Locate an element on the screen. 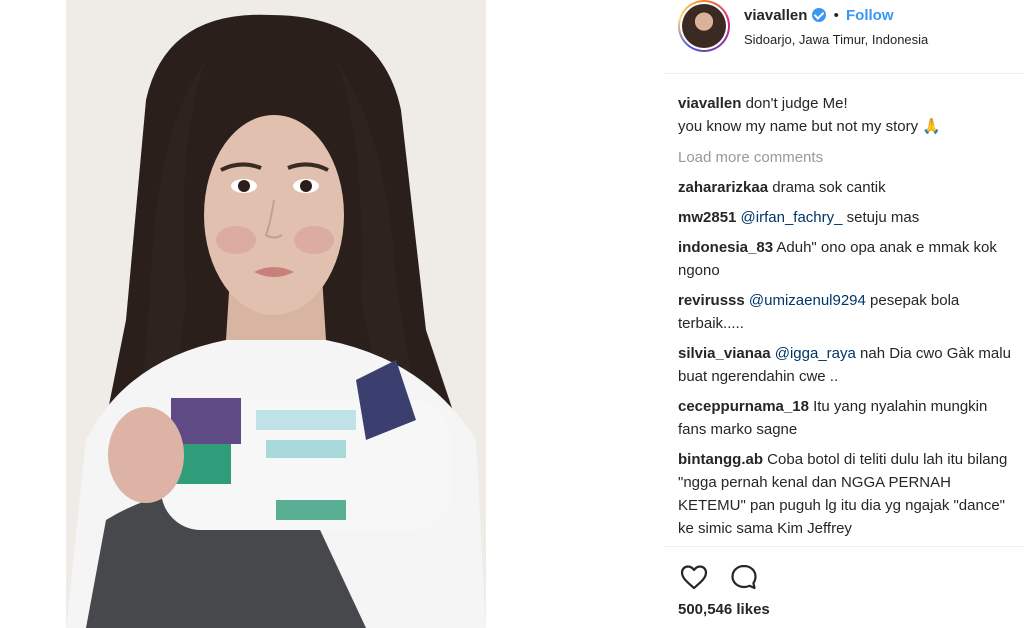 The width and height of the screenshot is (1024, 628). avatar is located at coordinates (704, 26).